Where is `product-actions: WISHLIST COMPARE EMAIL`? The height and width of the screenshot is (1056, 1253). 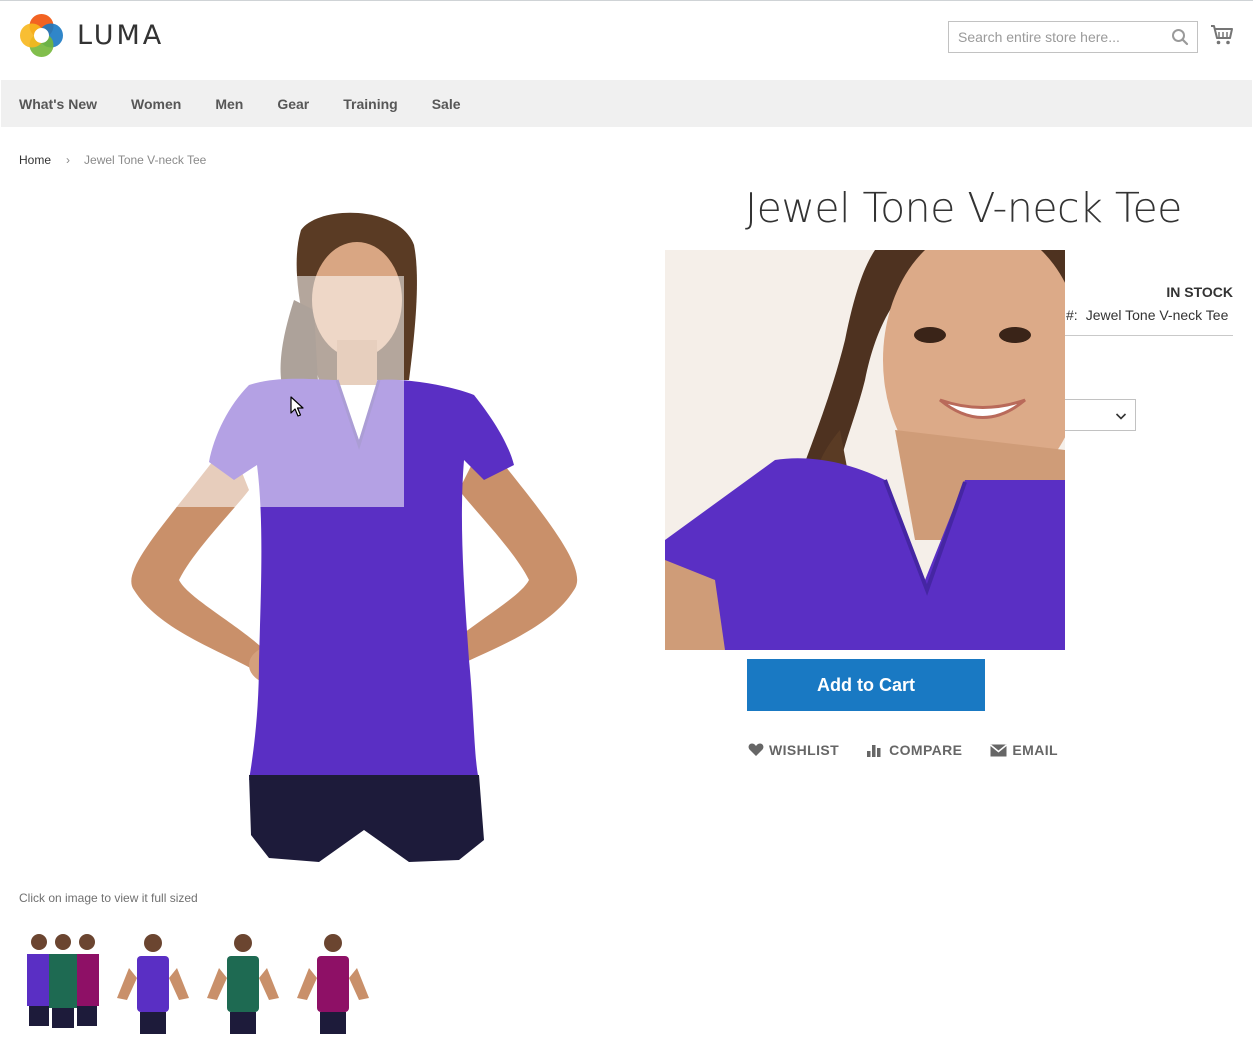 product-actions: WISHLIST COMPARE EMAIL is located at coordinates (917, 750).